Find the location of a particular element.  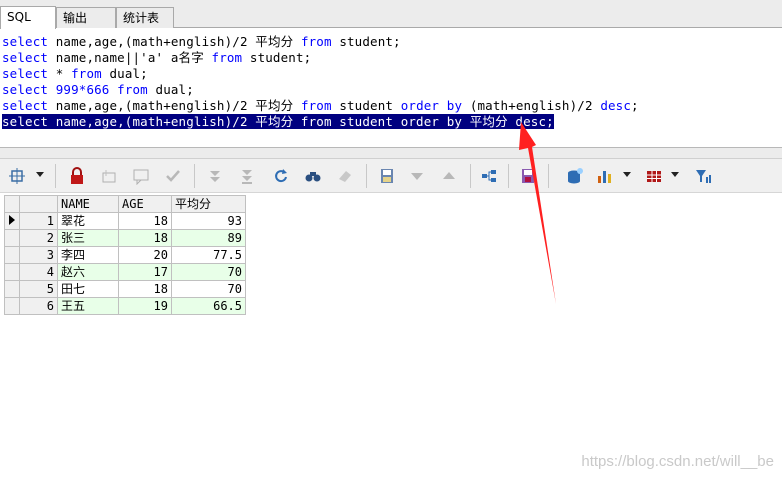

cell-name: 李四 is located at coordinates (88, 255).